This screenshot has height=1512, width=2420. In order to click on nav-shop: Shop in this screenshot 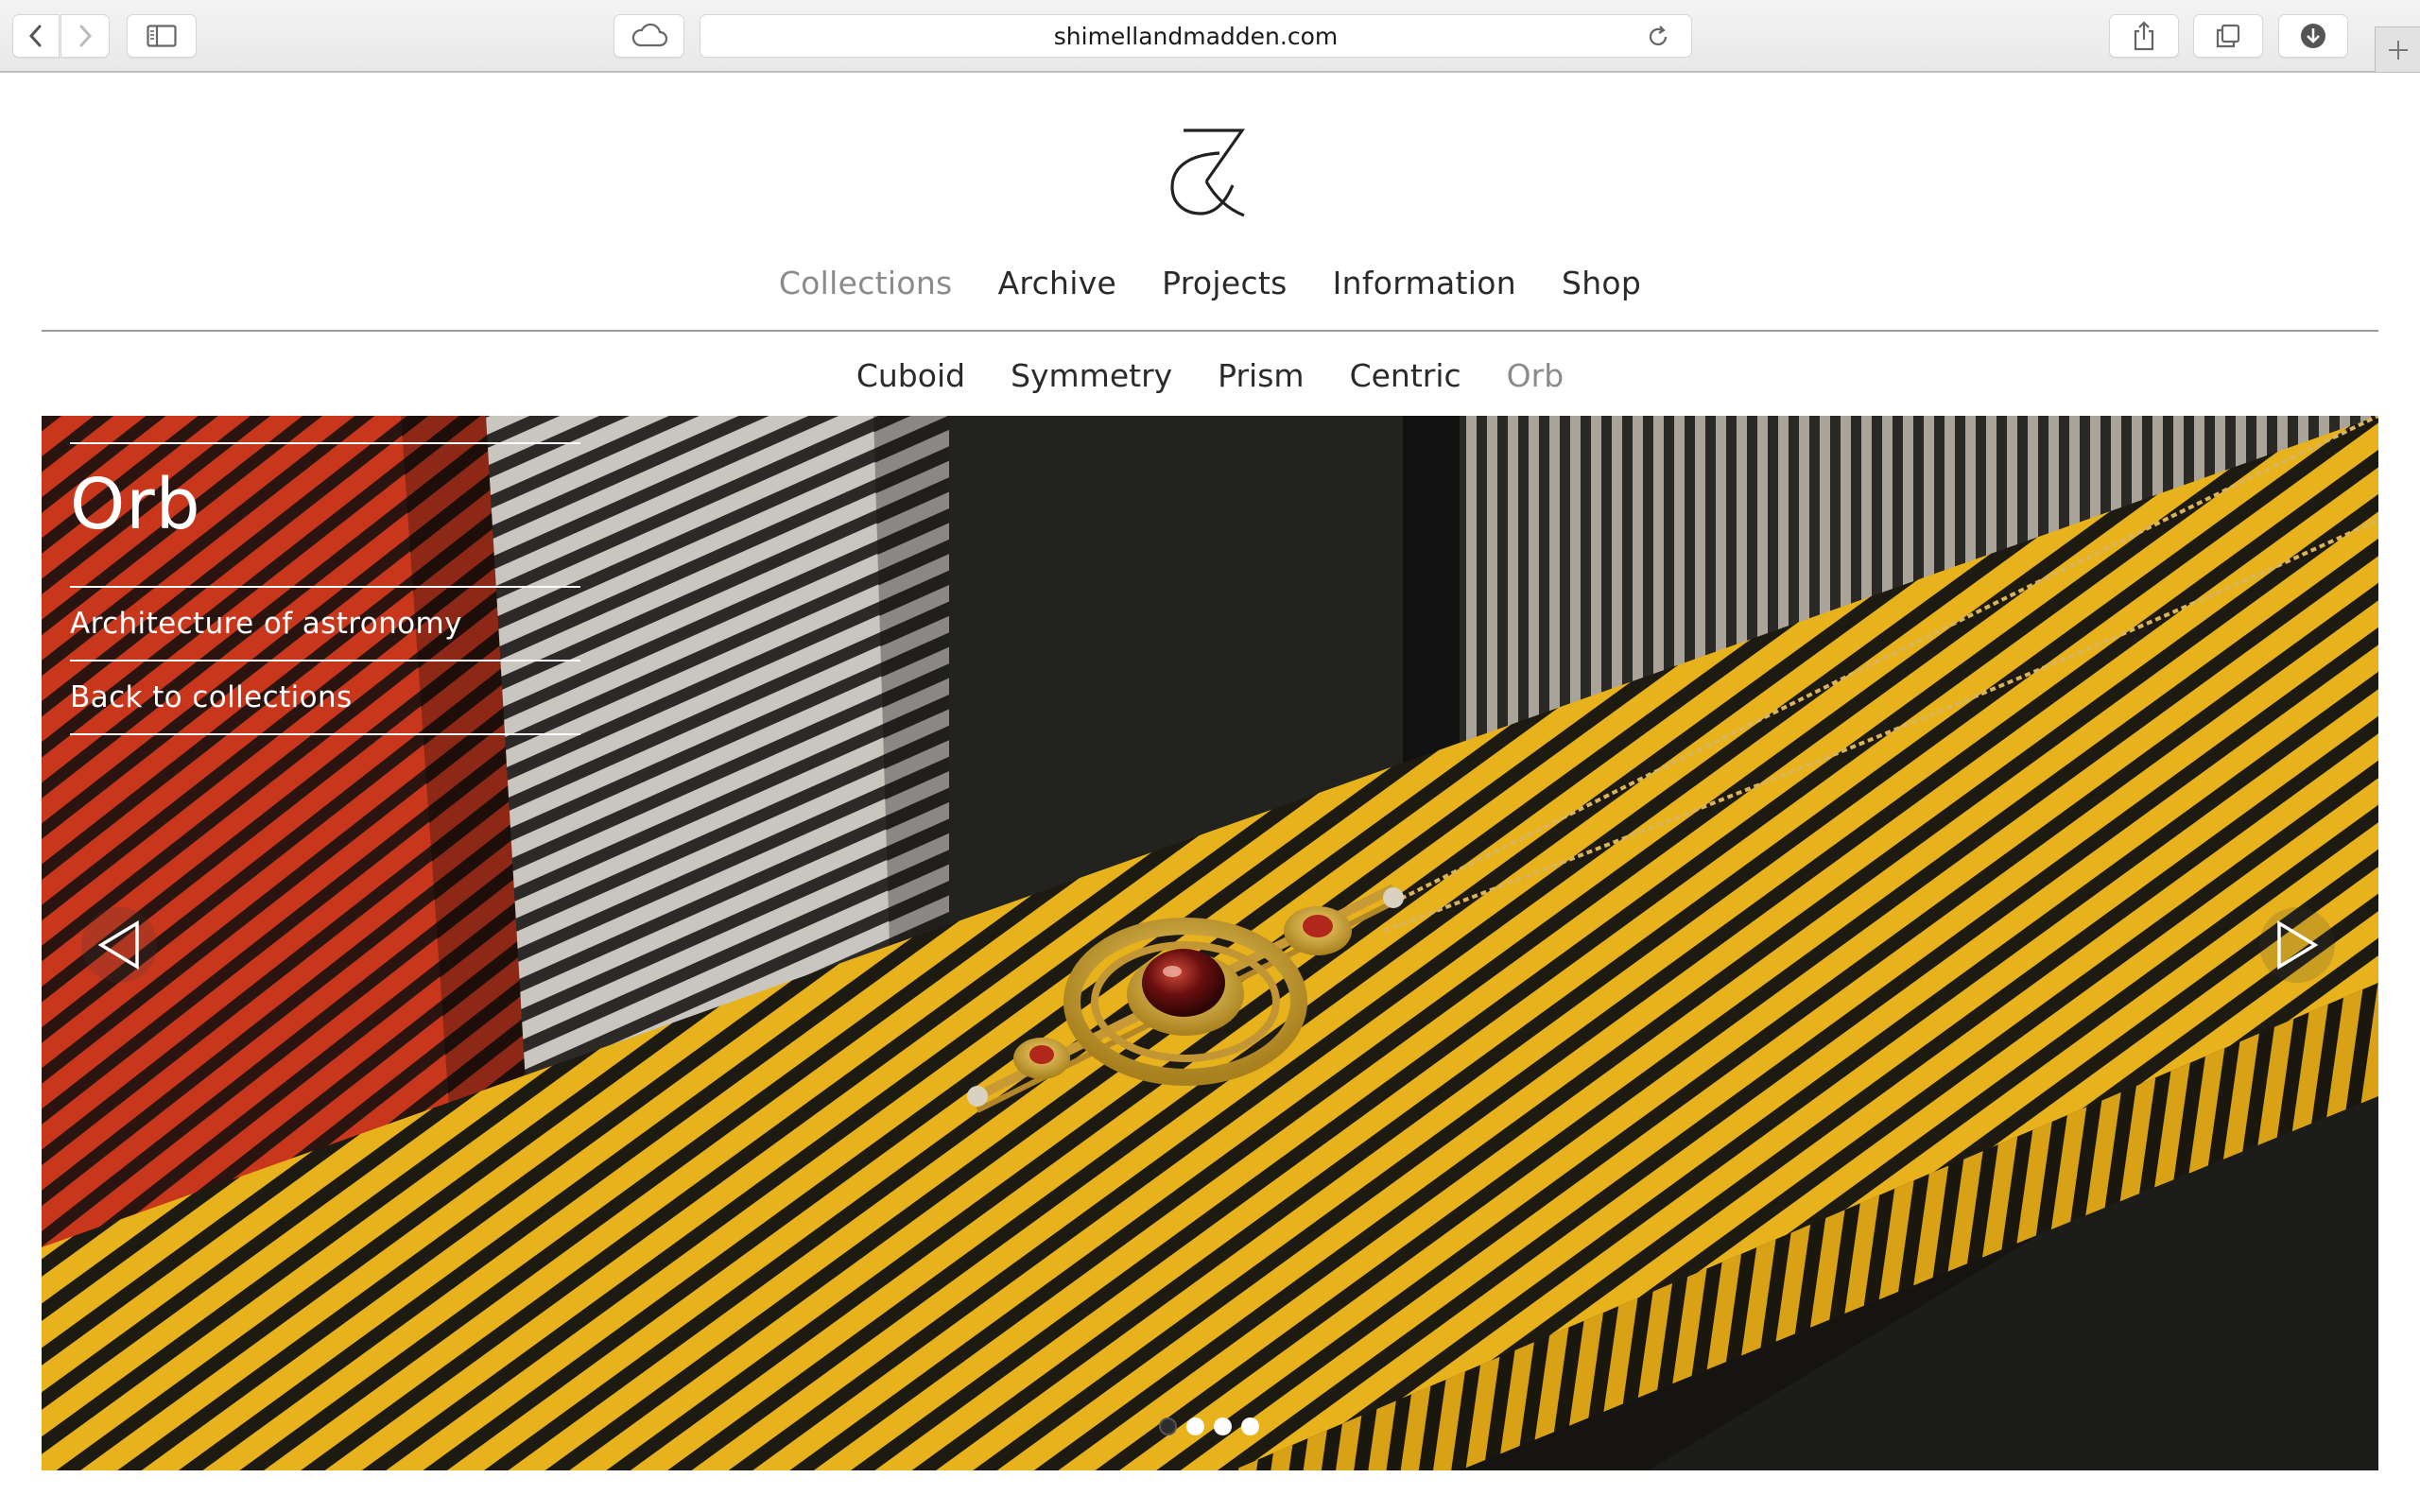, I will do `click(1601, 283)`.